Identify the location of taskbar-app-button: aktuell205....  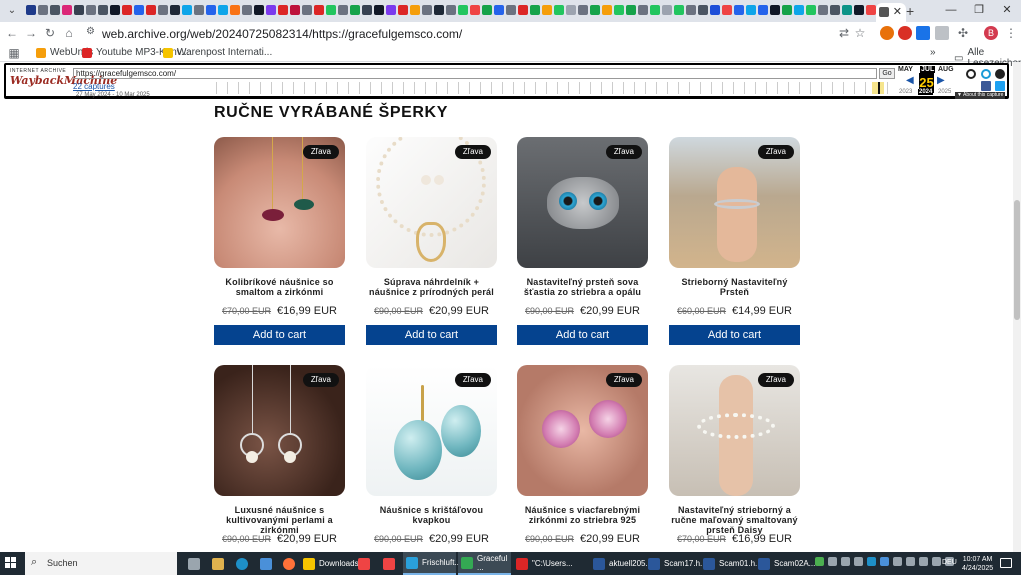
(621, 563).